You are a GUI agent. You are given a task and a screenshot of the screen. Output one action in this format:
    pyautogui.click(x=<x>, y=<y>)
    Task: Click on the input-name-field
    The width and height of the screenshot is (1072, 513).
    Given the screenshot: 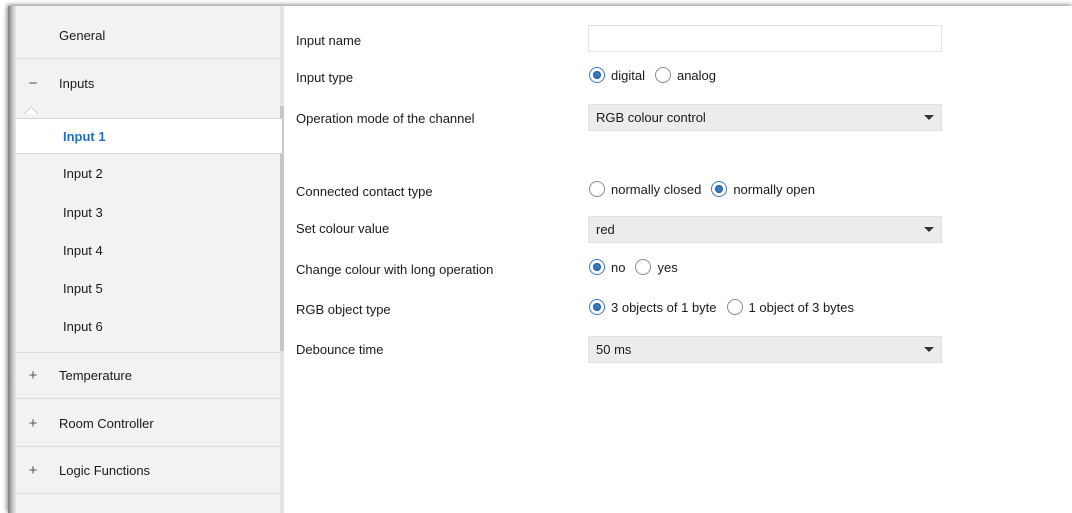 What is the action you would take?
    pyautogui.click(x=765, y=38)
    